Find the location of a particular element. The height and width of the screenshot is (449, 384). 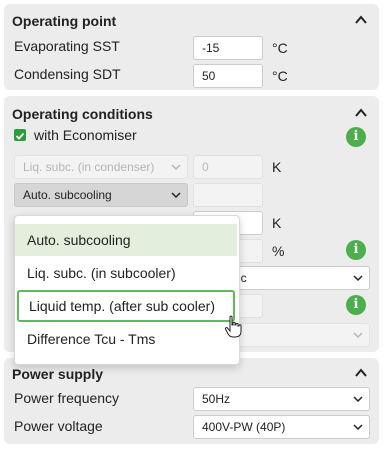

economiser-checkbox is located at coordinates (20, 135).